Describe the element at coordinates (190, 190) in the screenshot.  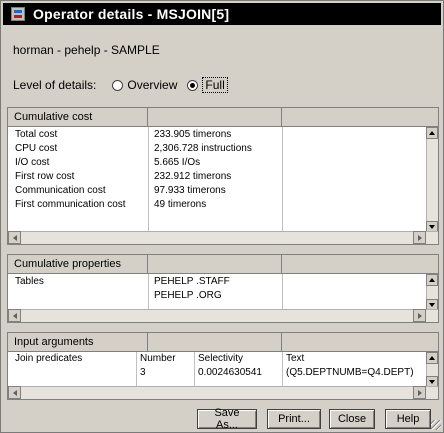
I see `table-row-value: 97.933 timerons` at that location.